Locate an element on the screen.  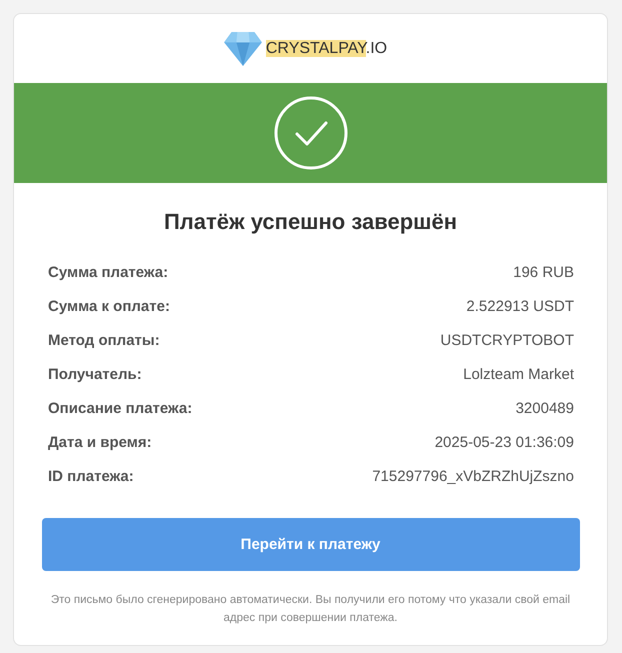
detail-value: 196 RUB is located at coordinates (543, 272).